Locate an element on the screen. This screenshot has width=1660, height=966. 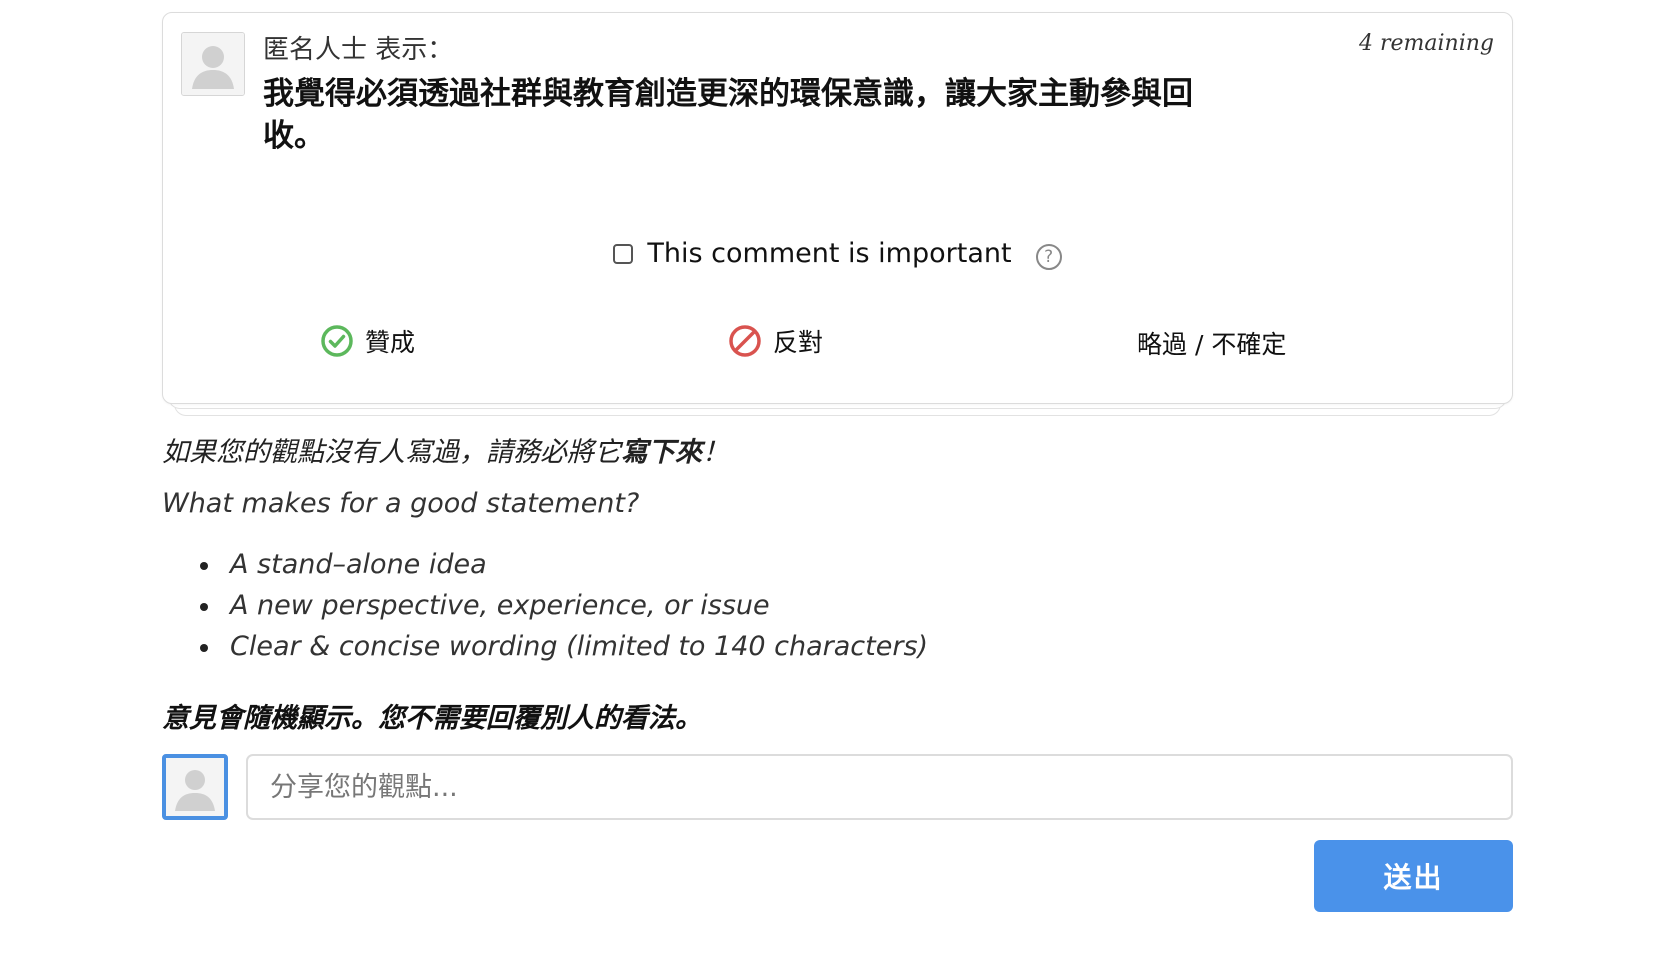
share-opinion-input is located at coordinates (879, 787).